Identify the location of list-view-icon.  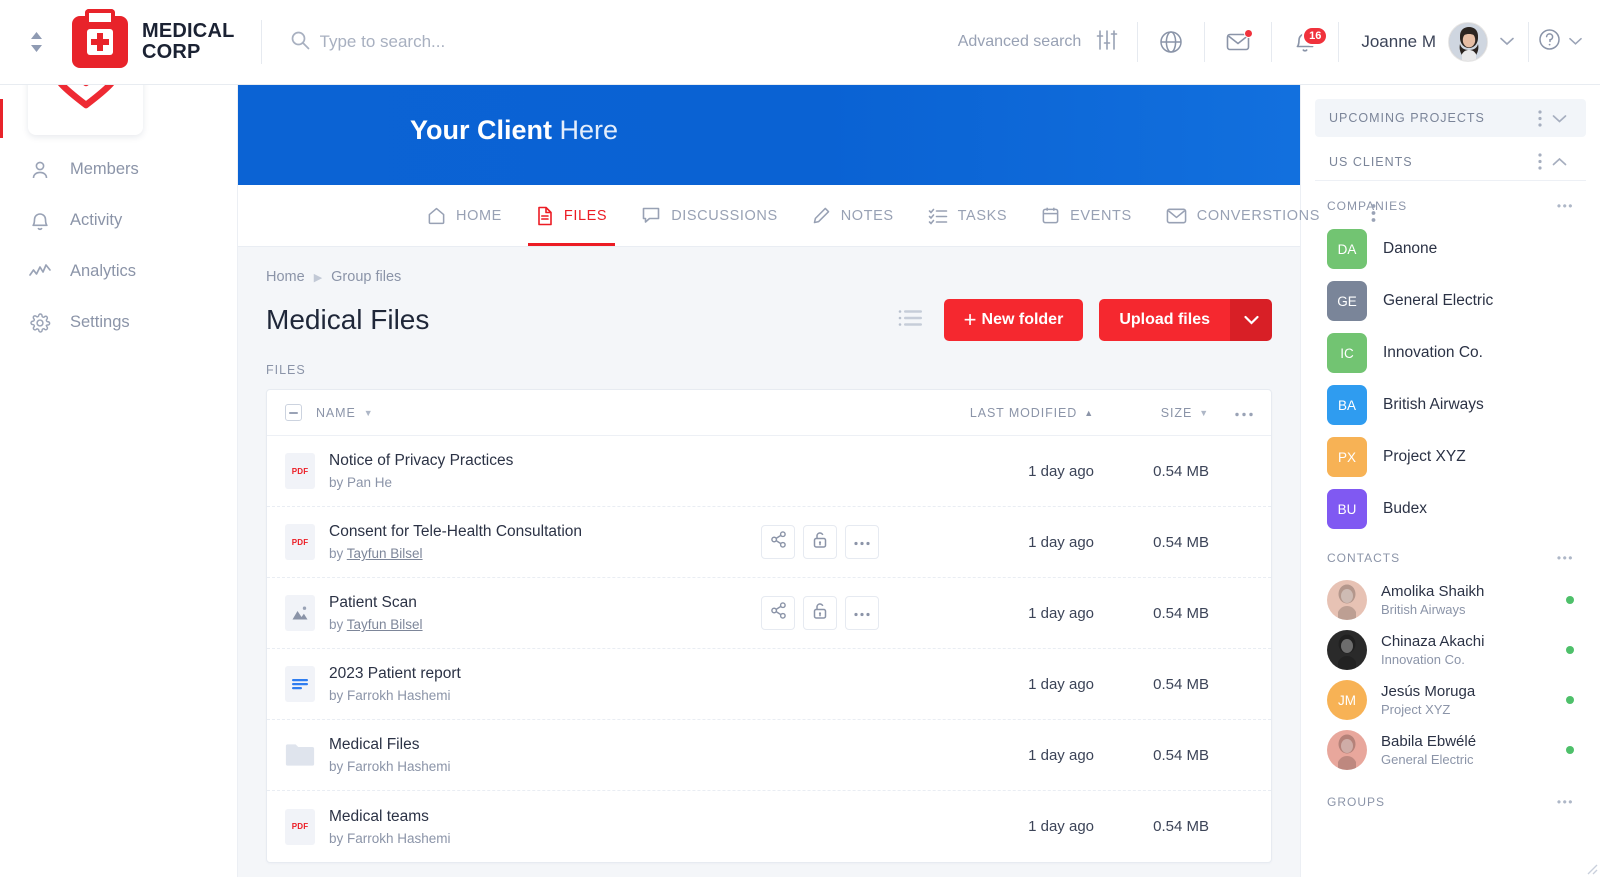
(910, 320).